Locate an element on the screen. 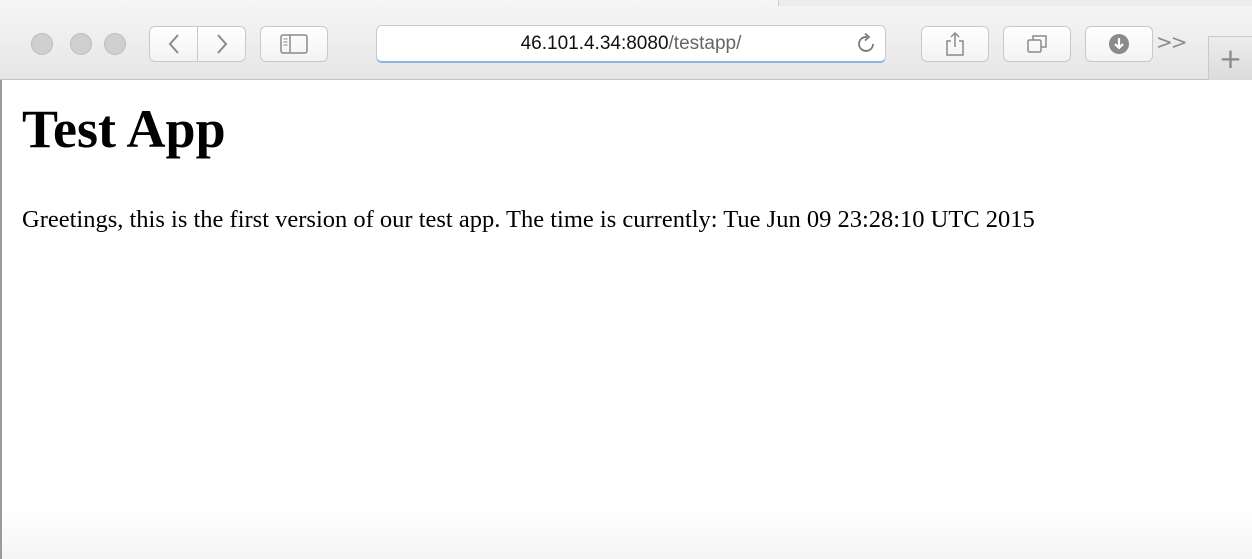  reload-button is located at coordinates (867, 43).